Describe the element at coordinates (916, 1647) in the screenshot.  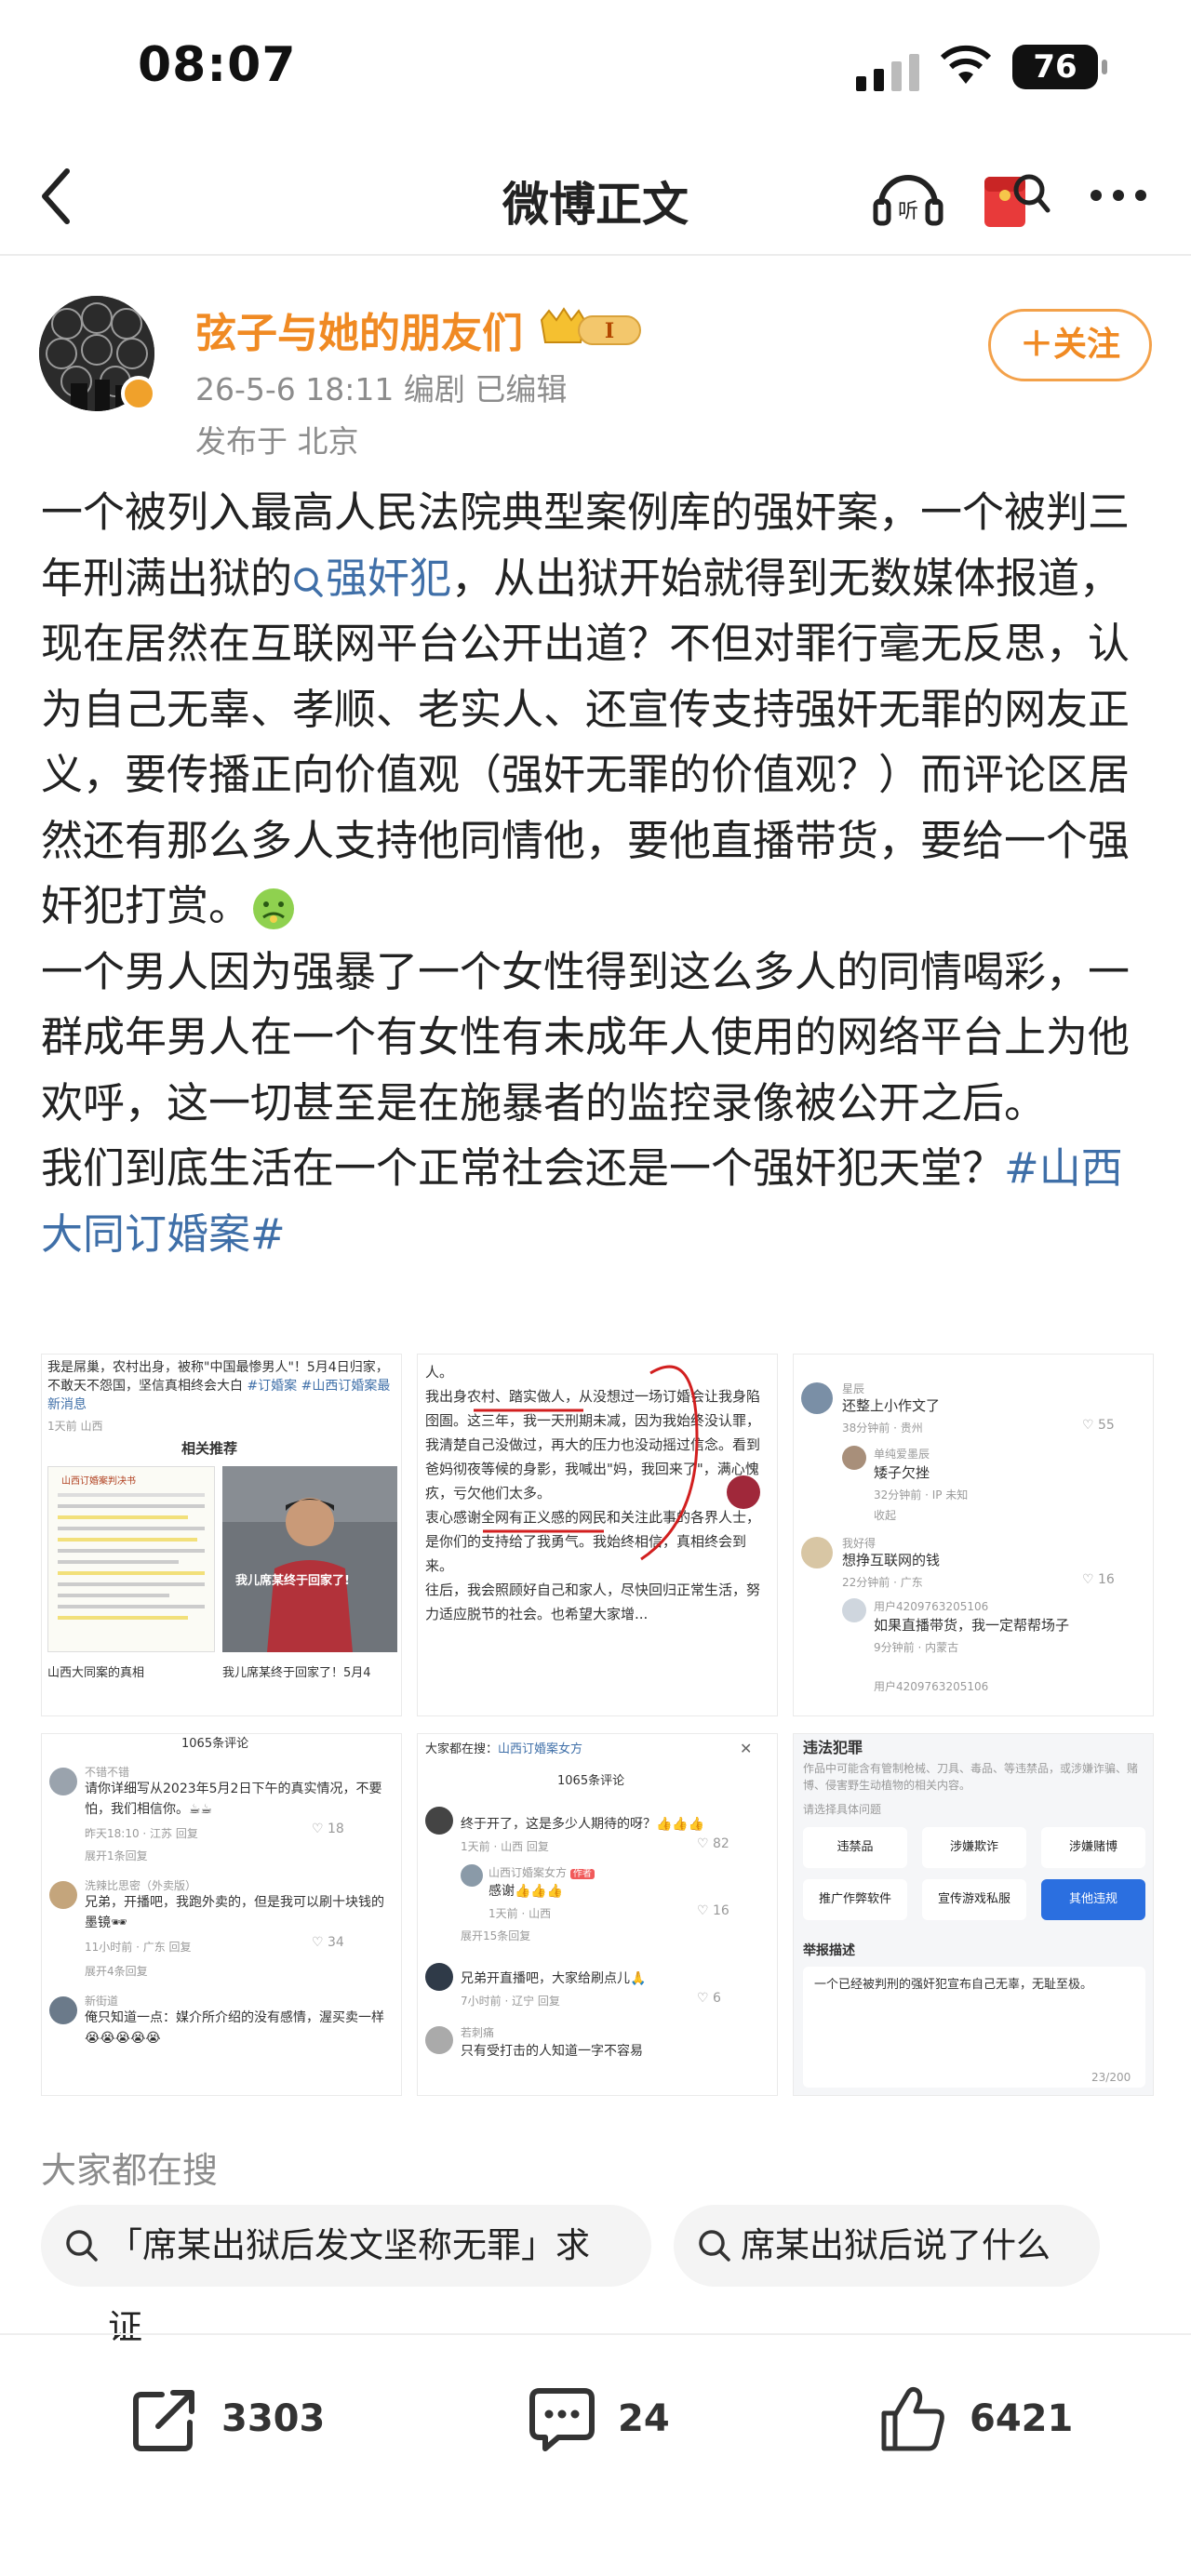
I see `comment-meta: 9分钟前 · 内蒙古` at that location.